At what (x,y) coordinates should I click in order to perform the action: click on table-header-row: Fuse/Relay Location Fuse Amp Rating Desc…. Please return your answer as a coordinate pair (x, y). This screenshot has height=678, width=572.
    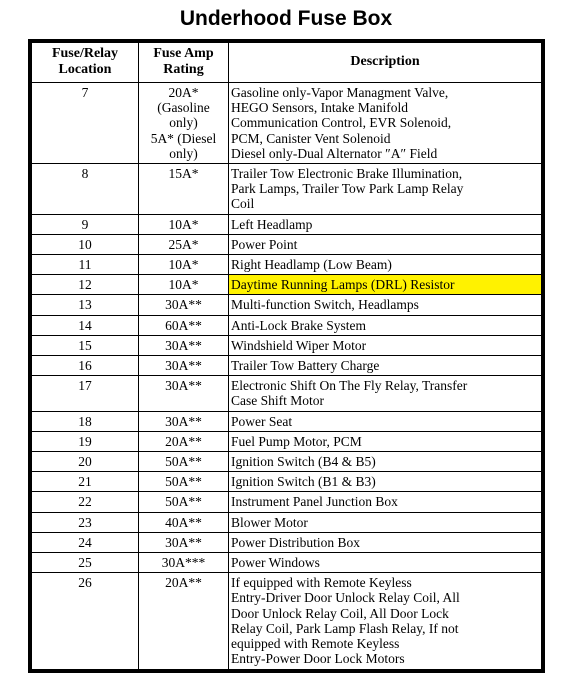
    Looking at the image, I should click on (286, 62).